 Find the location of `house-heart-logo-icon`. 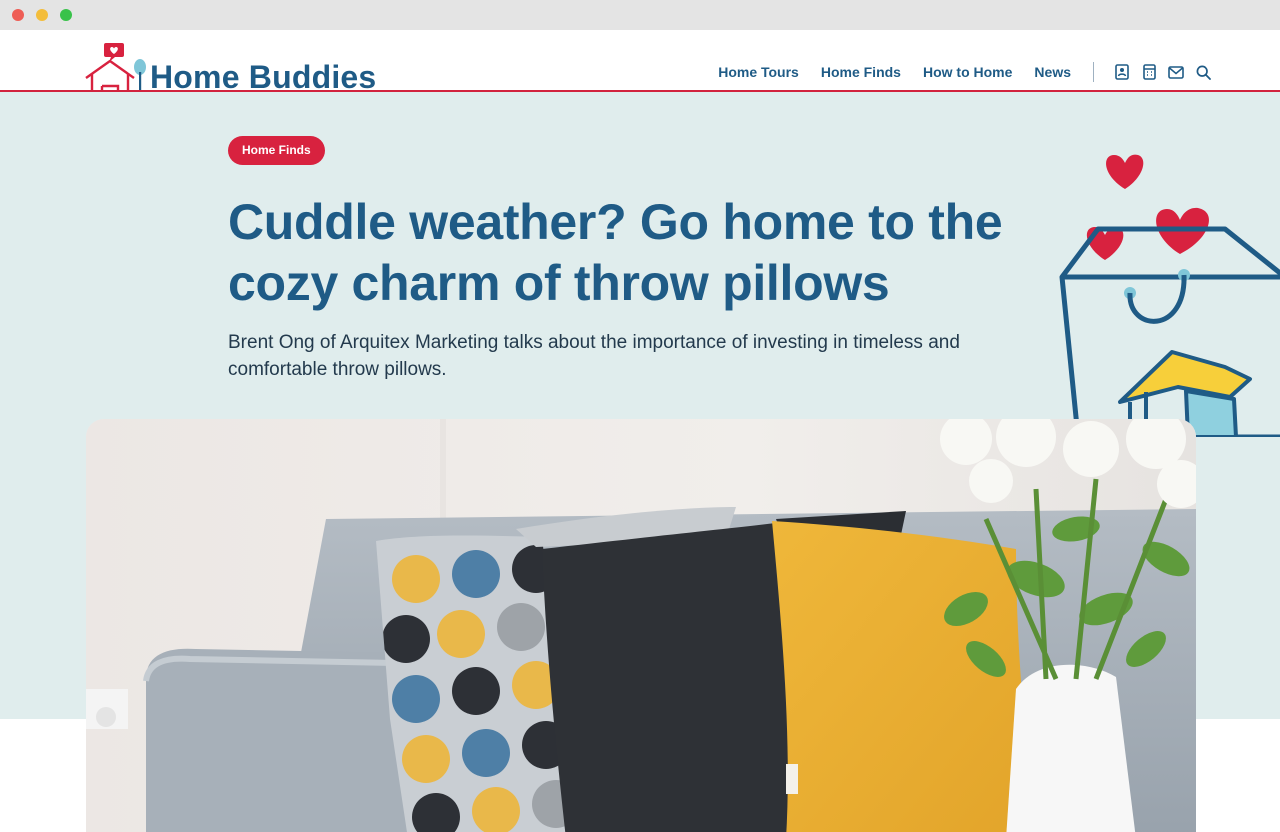

house-heart-logo-icon is located at coordinates (115, 66).